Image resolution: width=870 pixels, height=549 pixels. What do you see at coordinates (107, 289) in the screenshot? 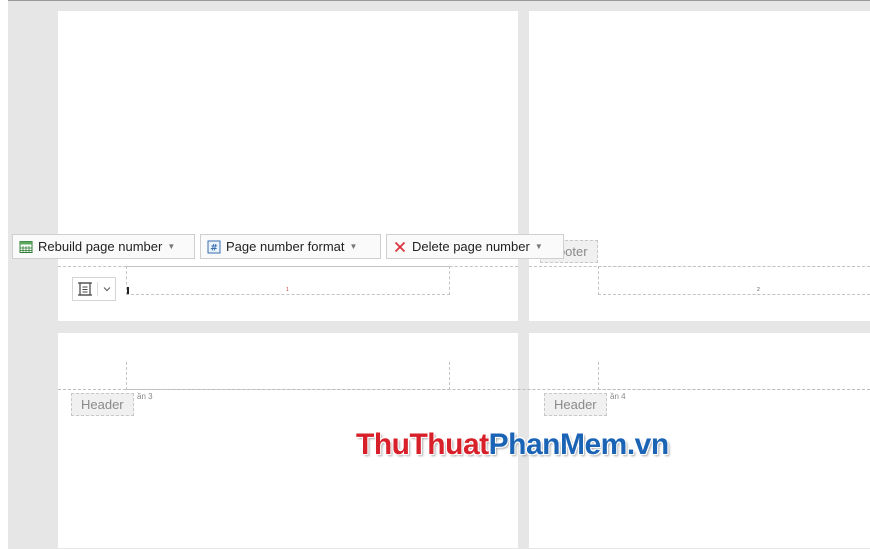
I see `chevron-down-icon` at bounding box center [107, 289].